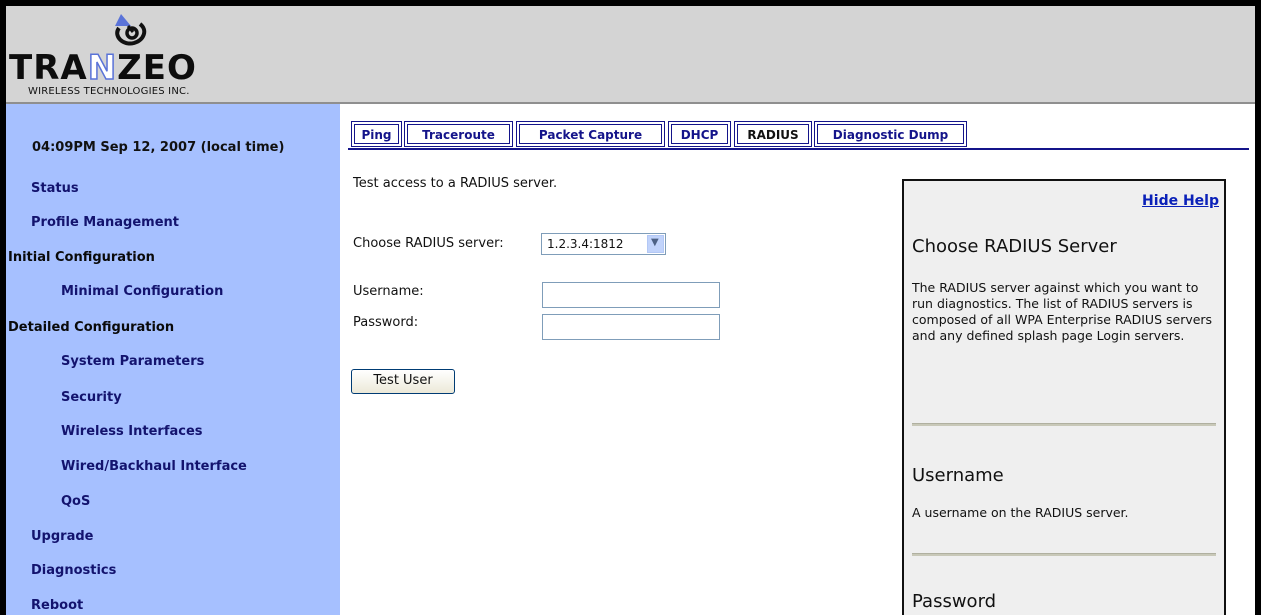 Image resolution: width=1261 pixels, height=615 pixels. I want to click on username-field, so click(631, 295).